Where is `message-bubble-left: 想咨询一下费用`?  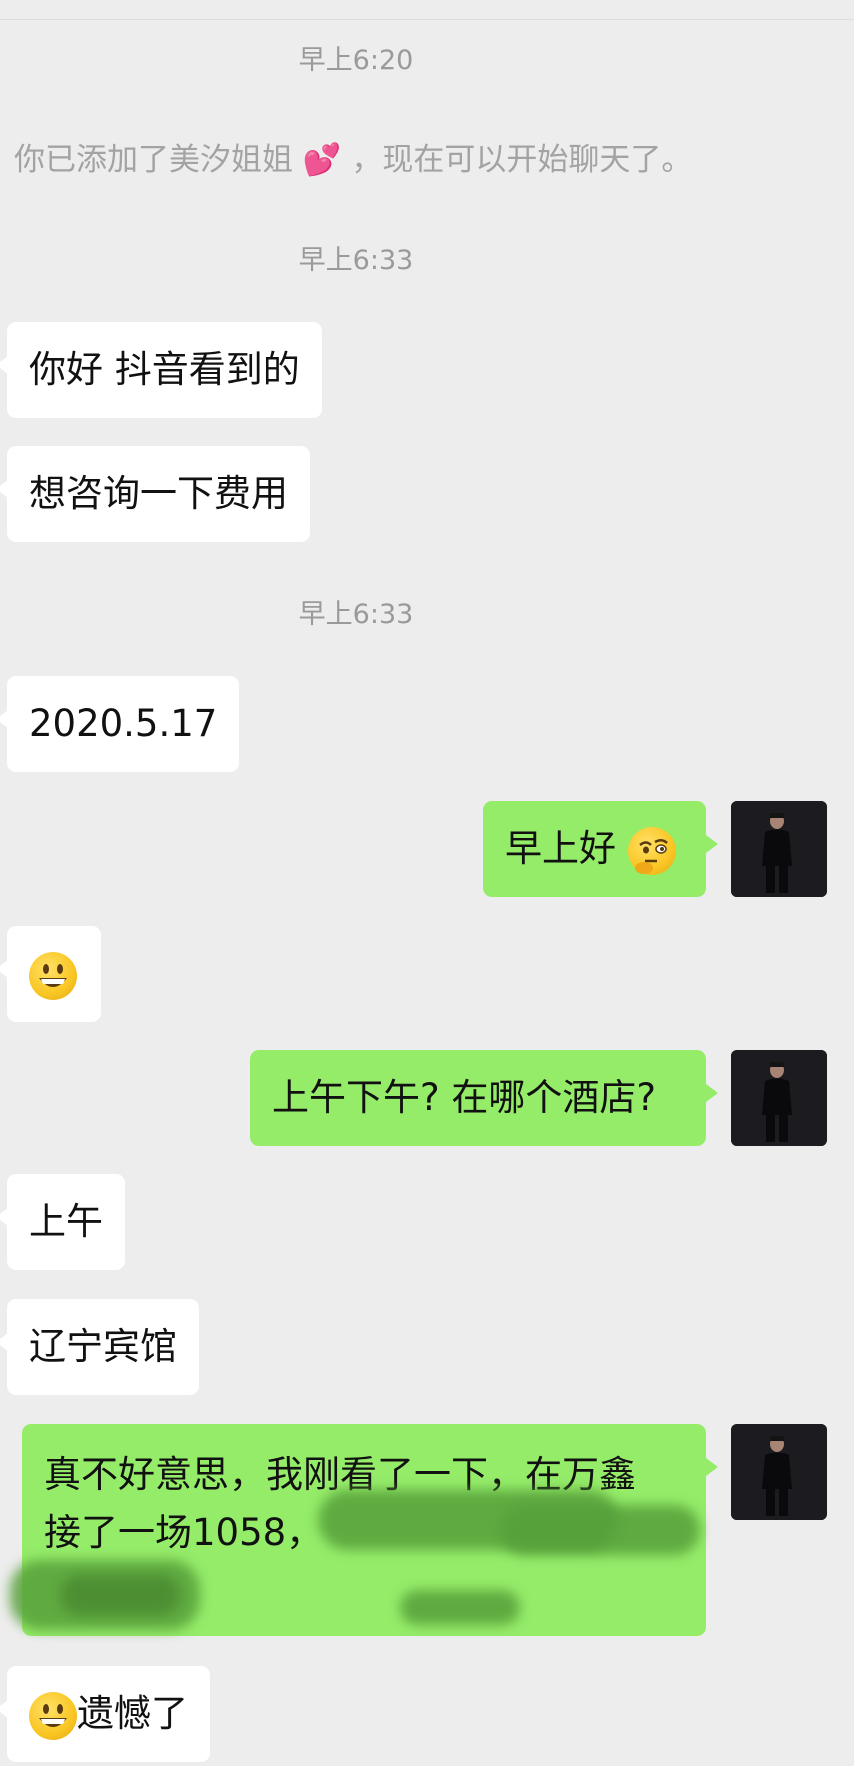 message-bubble-left: 想咨询一下费用 is located at coordinates (155, 494).